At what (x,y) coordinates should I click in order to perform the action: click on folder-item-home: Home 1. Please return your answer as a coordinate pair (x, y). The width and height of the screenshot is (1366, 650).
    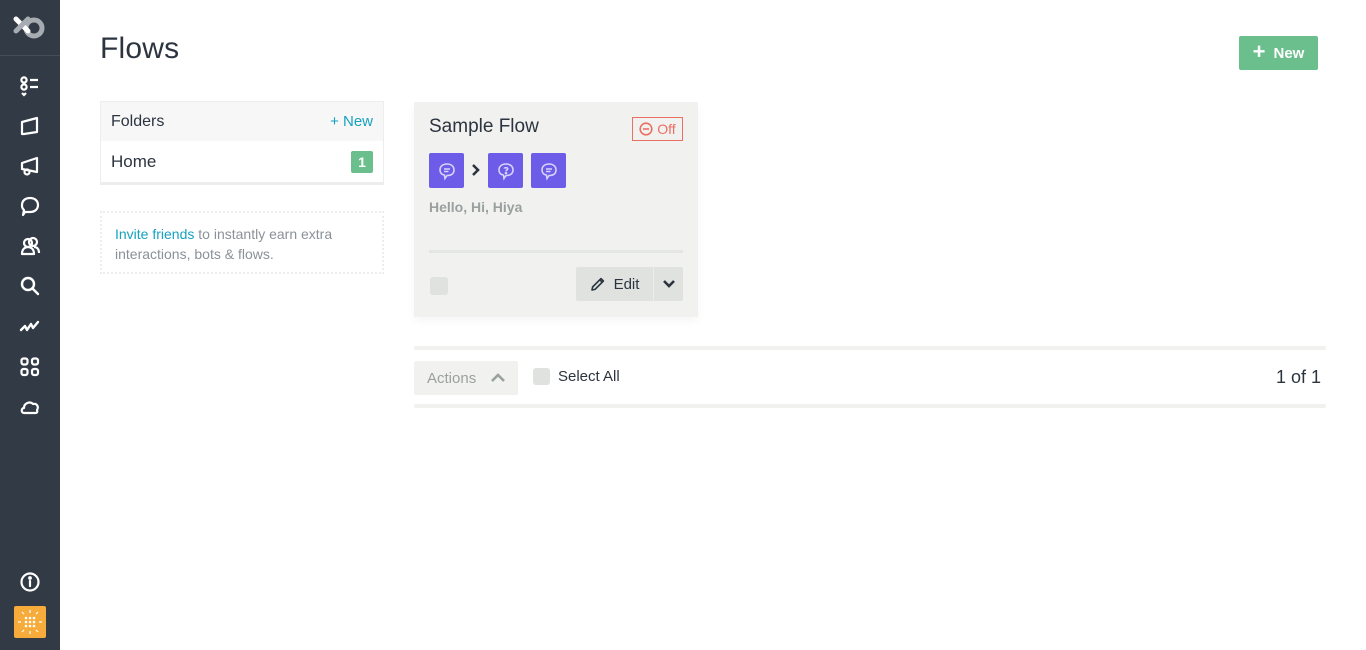
    Looking at the image, I should click on (242, 161).